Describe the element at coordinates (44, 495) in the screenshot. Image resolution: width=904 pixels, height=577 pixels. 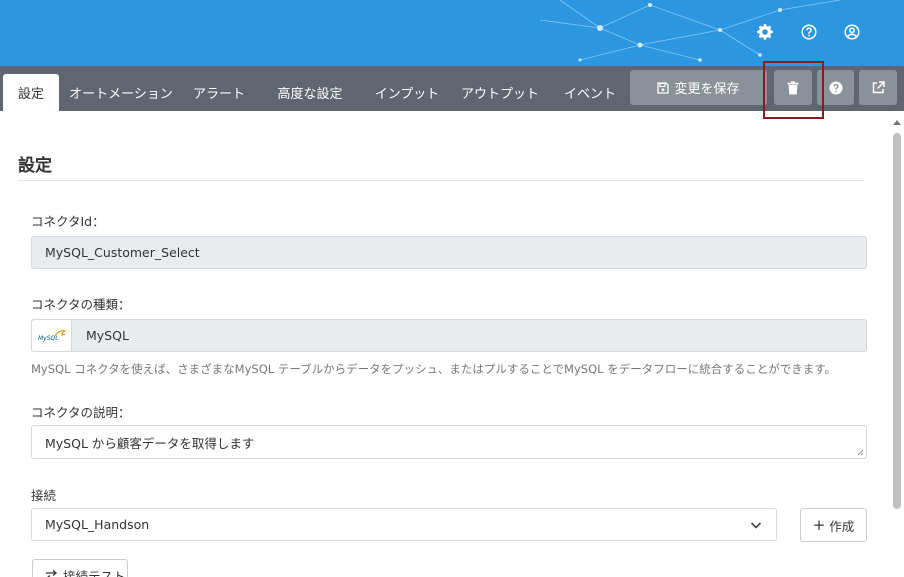
I see `connection-label: 接続` at that location.